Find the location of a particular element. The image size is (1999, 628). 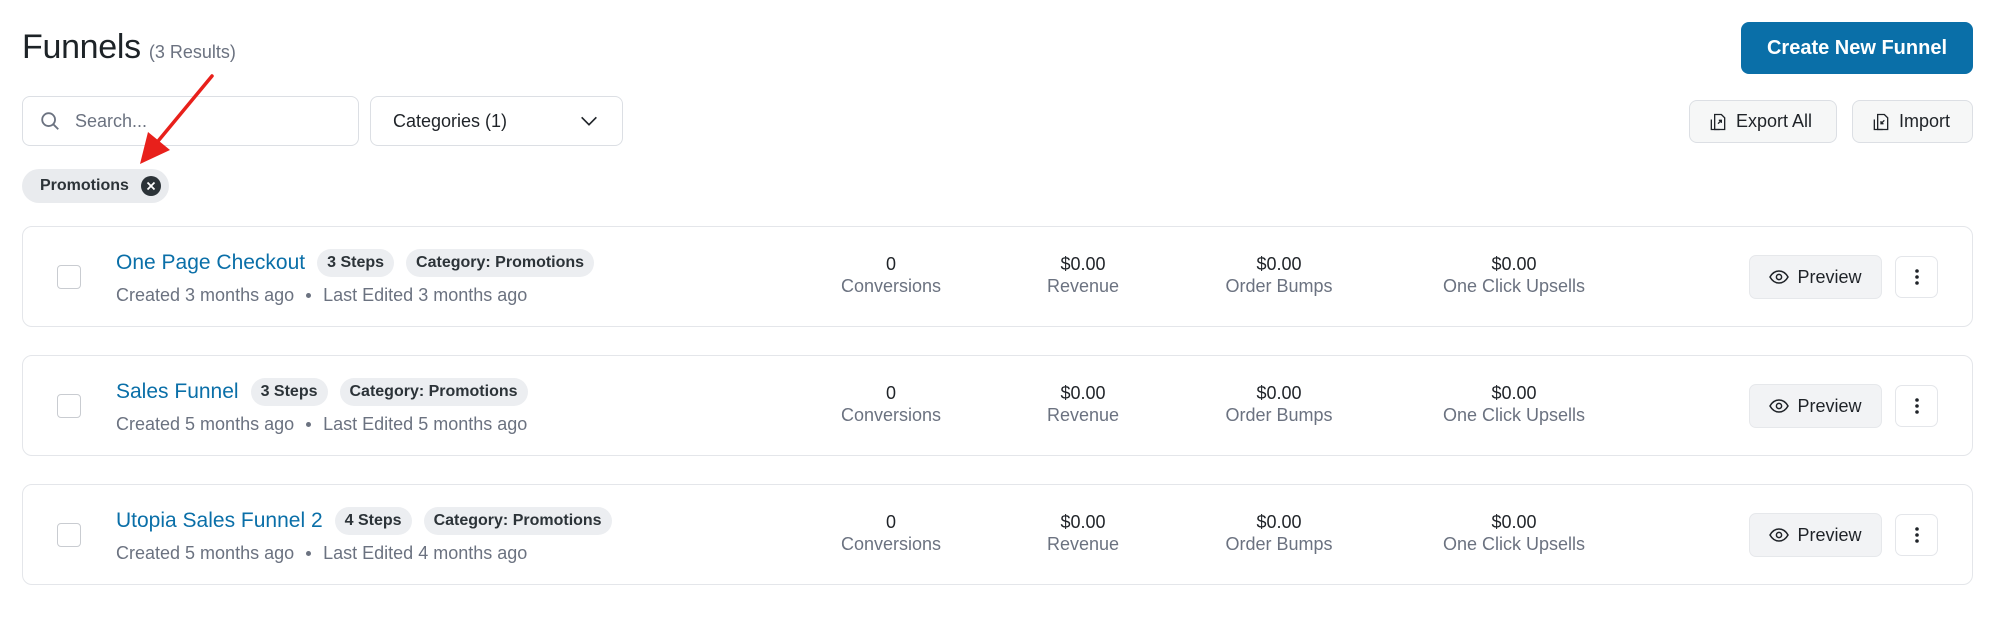

active-filter-chip: Promotions is located at coordinates (95, 186).